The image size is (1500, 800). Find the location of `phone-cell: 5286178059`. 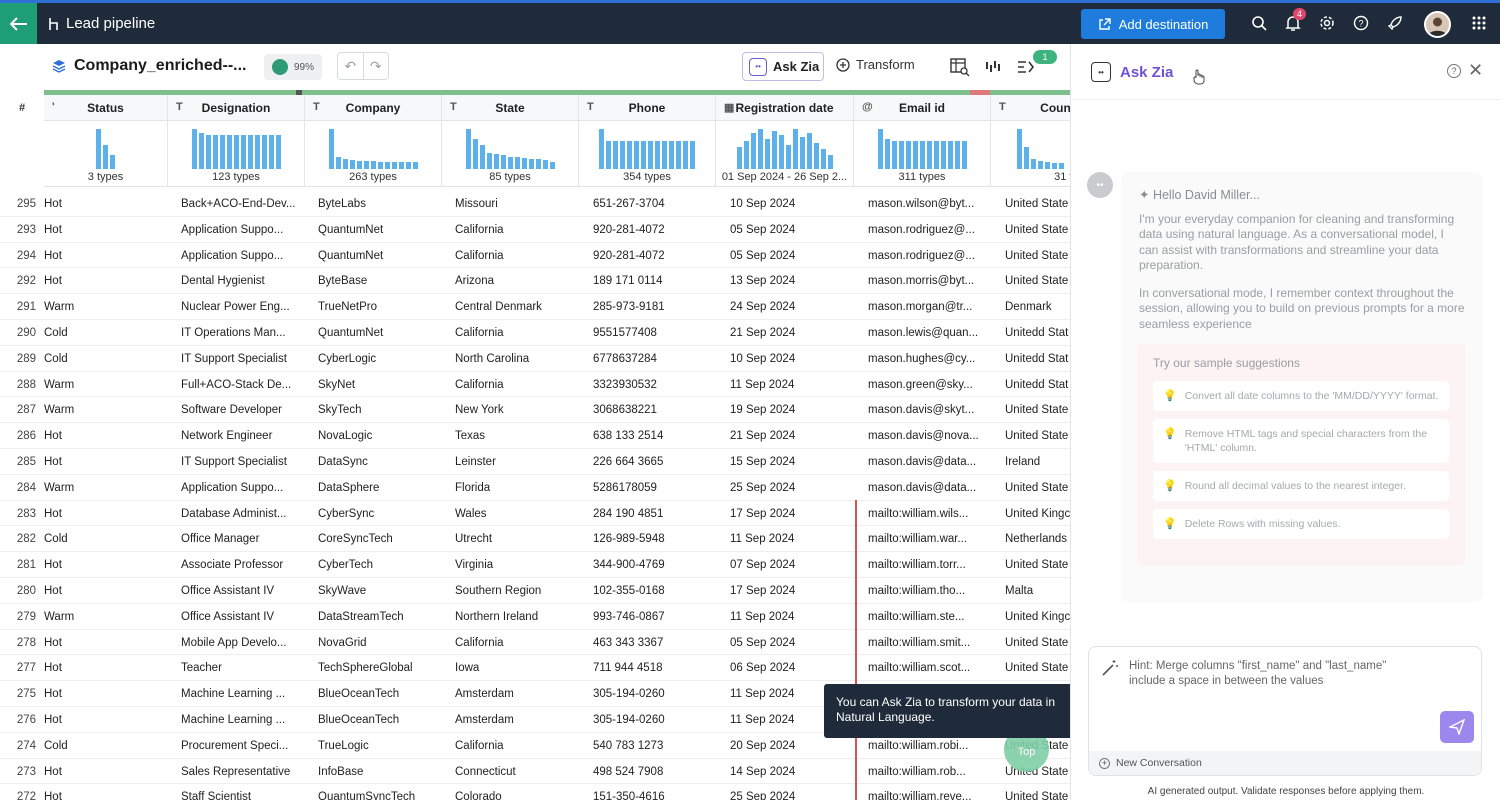

phone-cell: 5286178059 is located at coordinates (652, 488).